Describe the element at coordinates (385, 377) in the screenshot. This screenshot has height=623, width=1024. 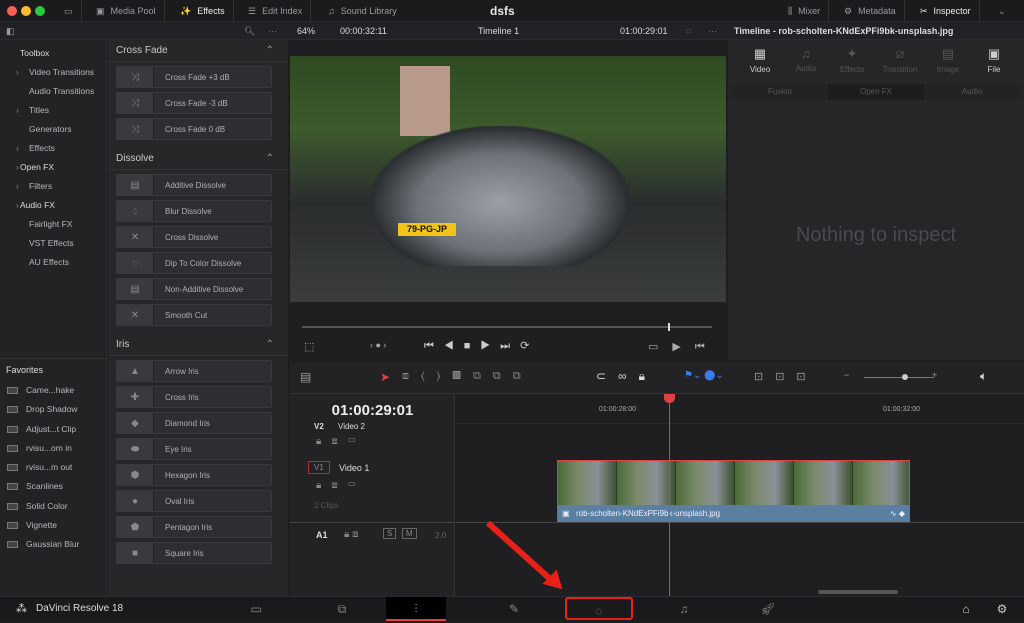
I see `selection-tool-icon: ➤` at that location.